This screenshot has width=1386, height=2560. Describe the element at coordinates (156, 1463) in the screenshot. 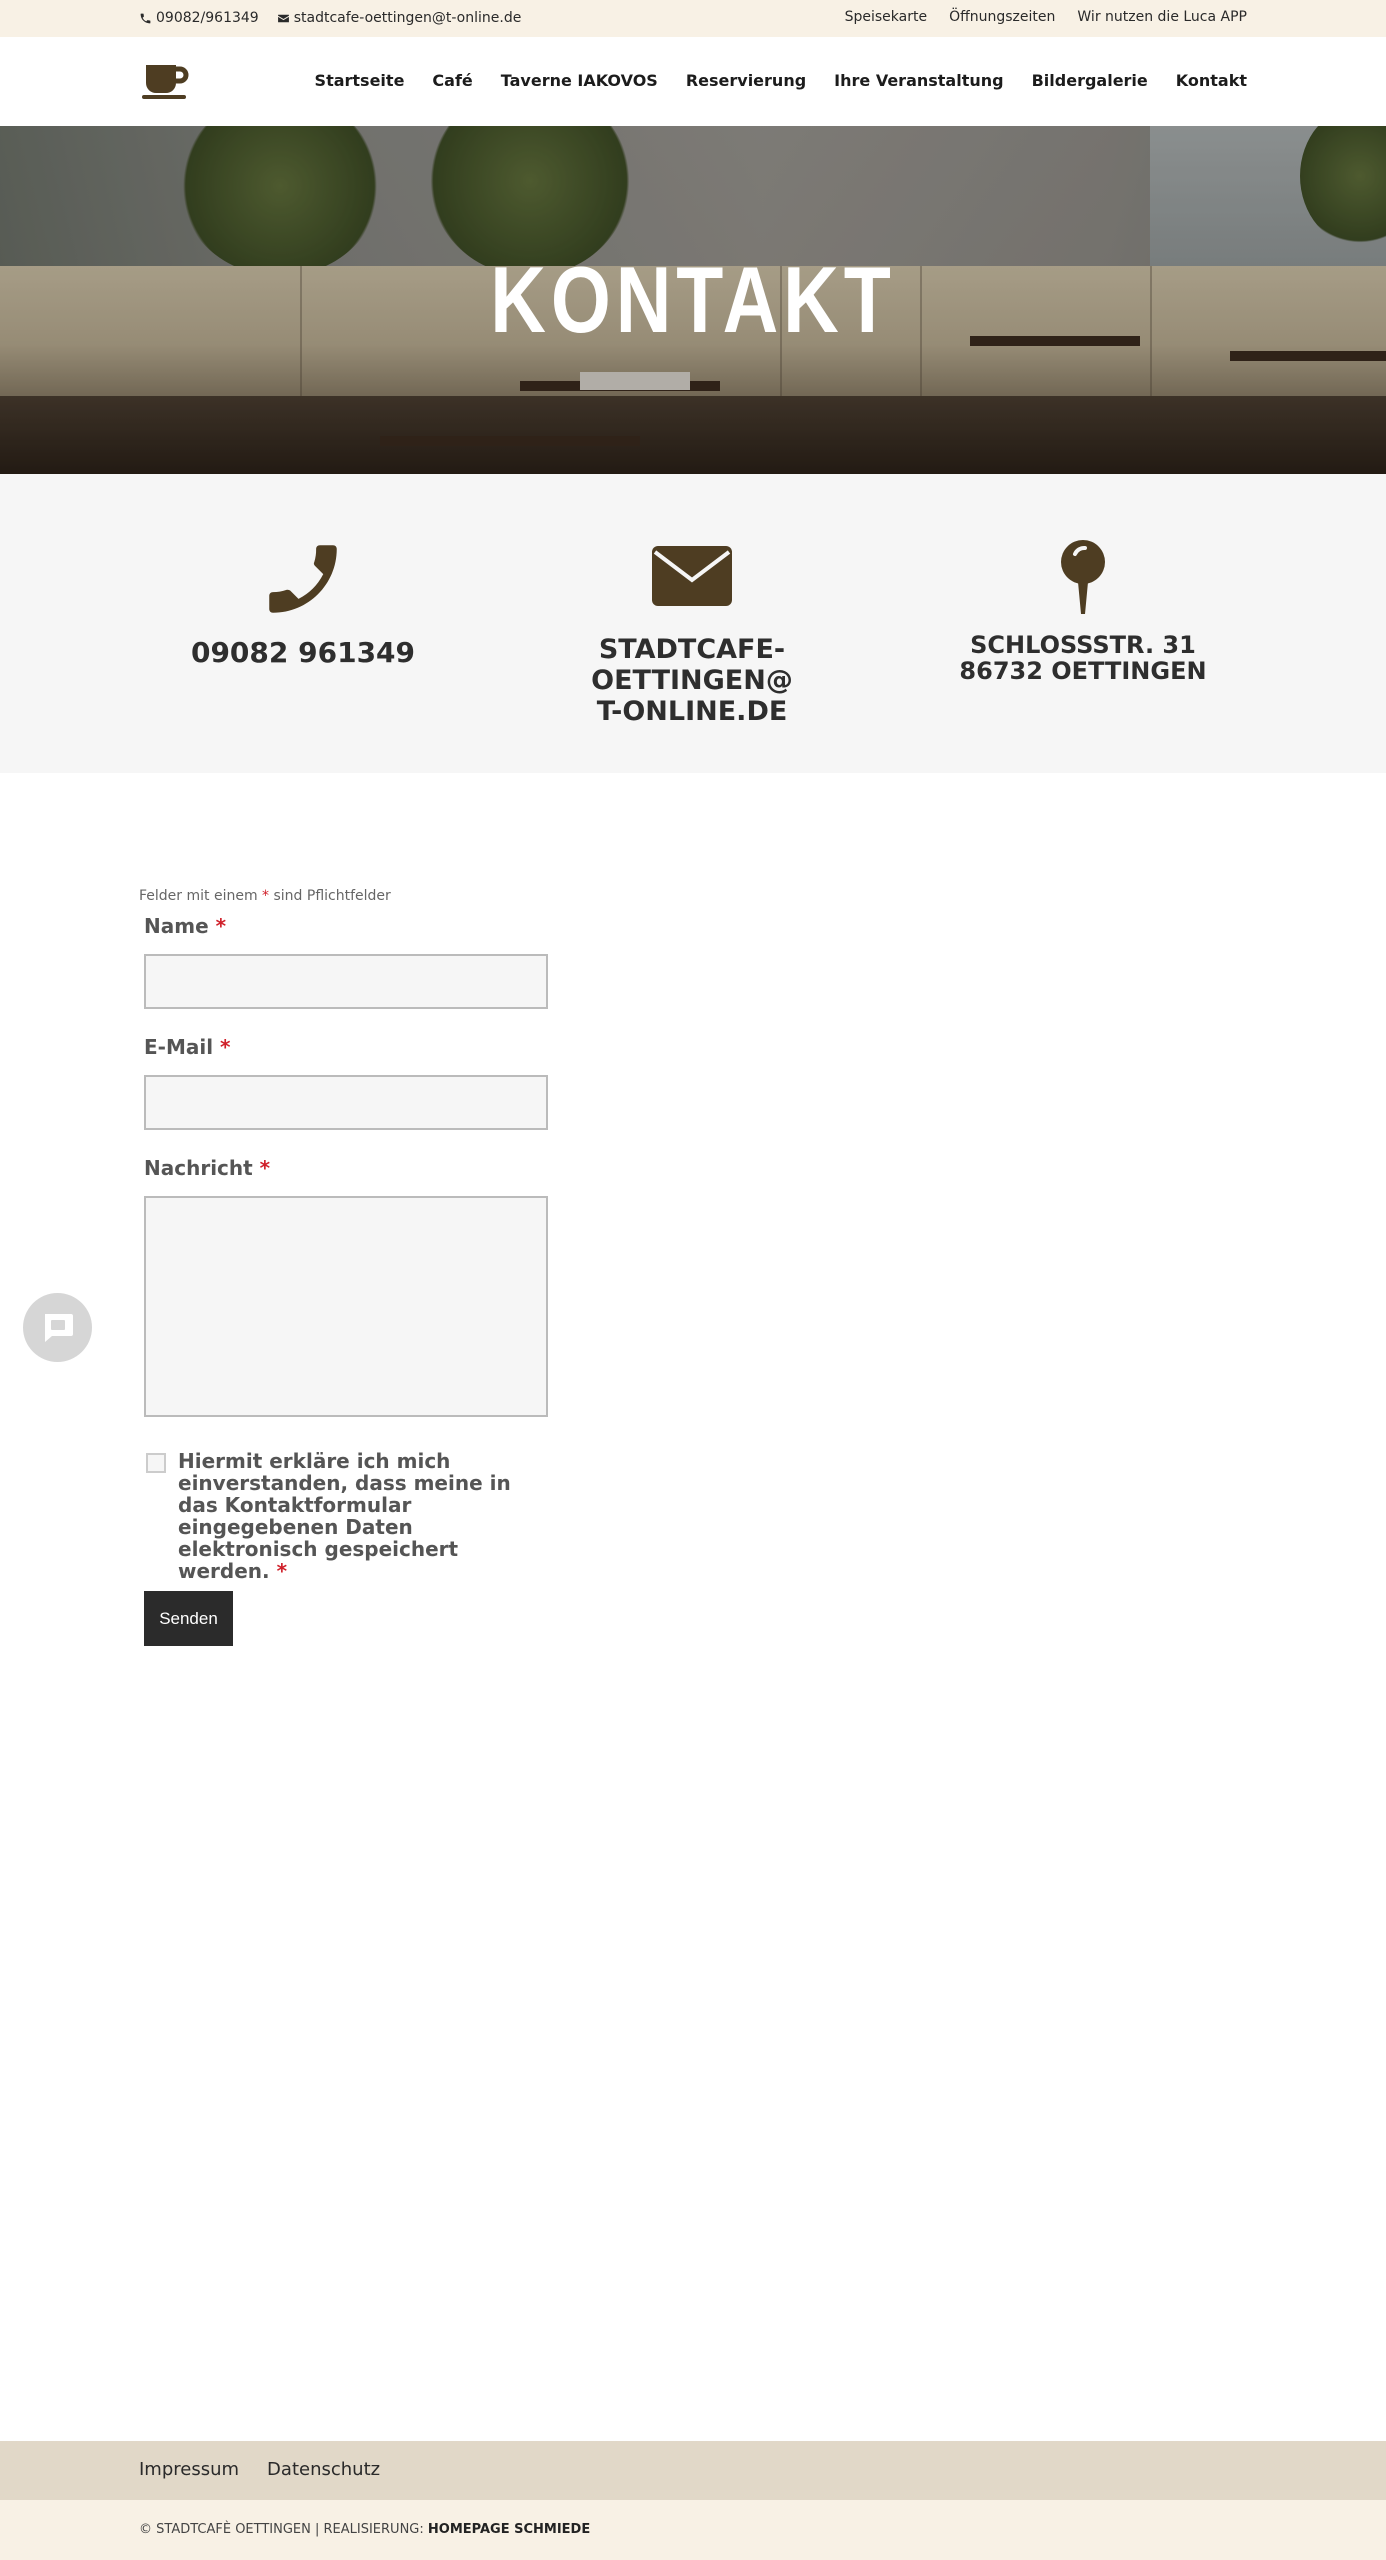

I see `consent-checkbox` at that location.